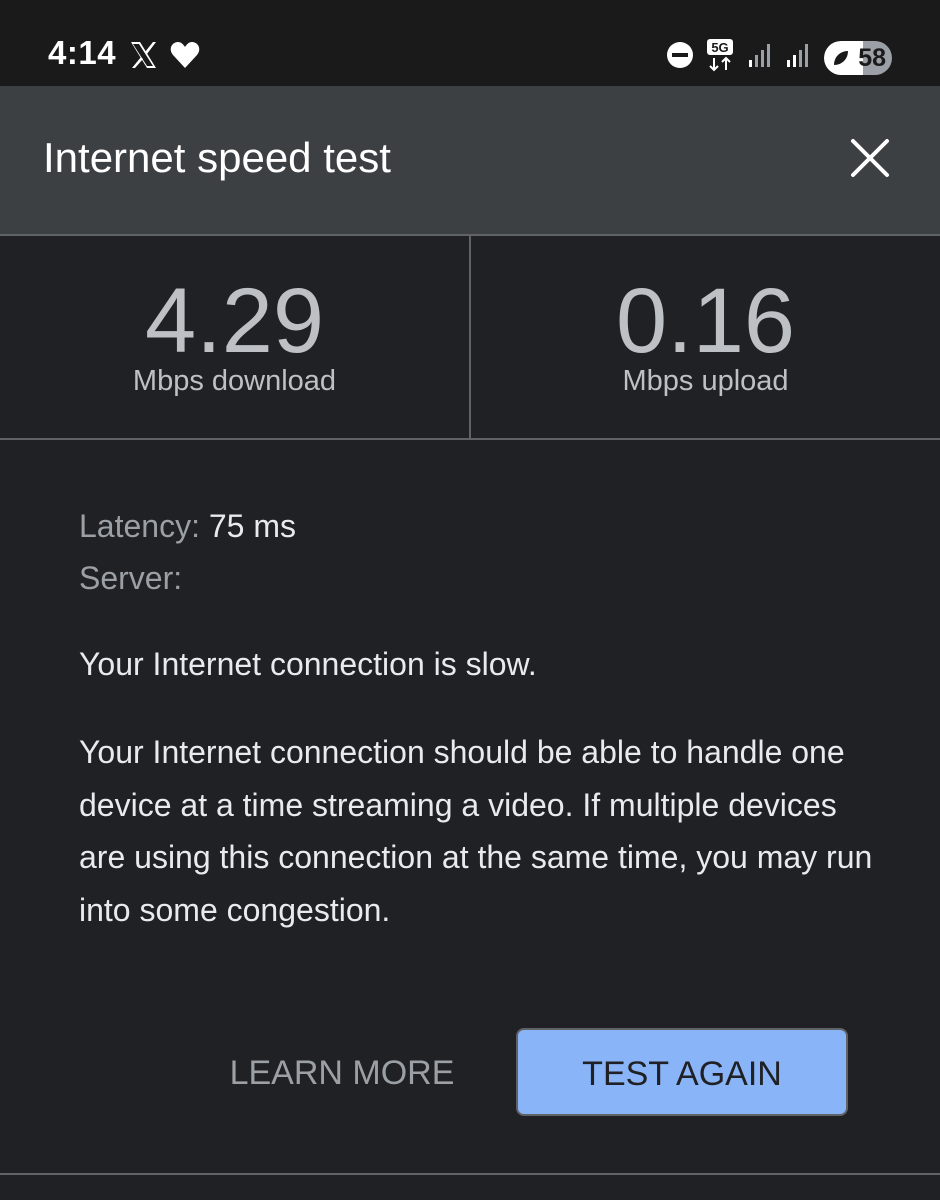 The image size is (940, 1200). I want to click on download-value: 4.29, so click(234, 321).